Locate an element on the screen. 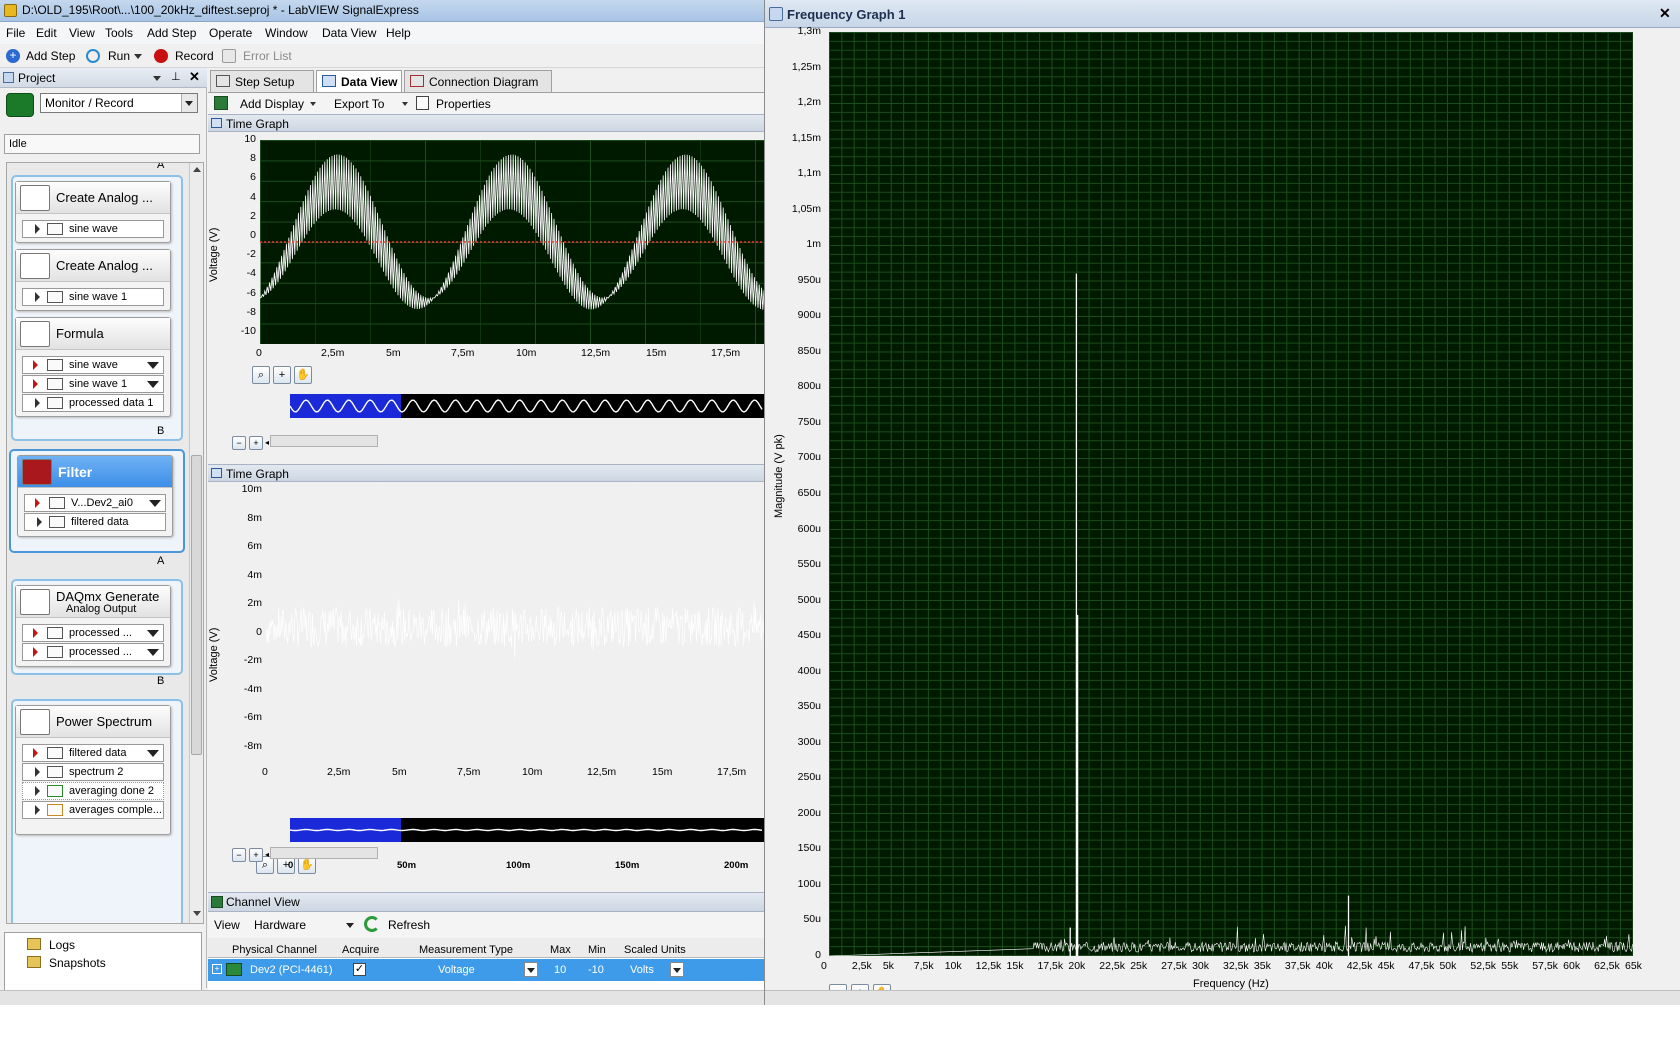 The height and width of the screenshot is (1050, 1680). pan-hand-icon: ✋ is located at coordinates (303, 375).